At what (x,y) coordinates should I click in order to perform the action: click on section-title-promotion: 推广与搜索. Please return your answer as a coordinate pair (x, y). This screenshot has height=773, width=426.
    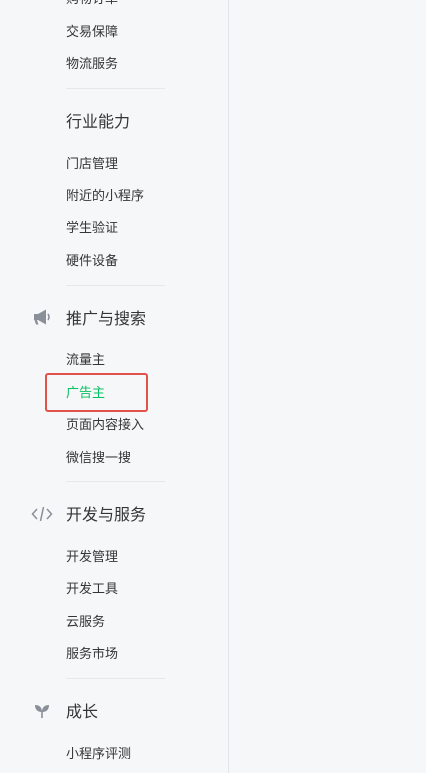
    Looking at the image, I should click on (106, 318).